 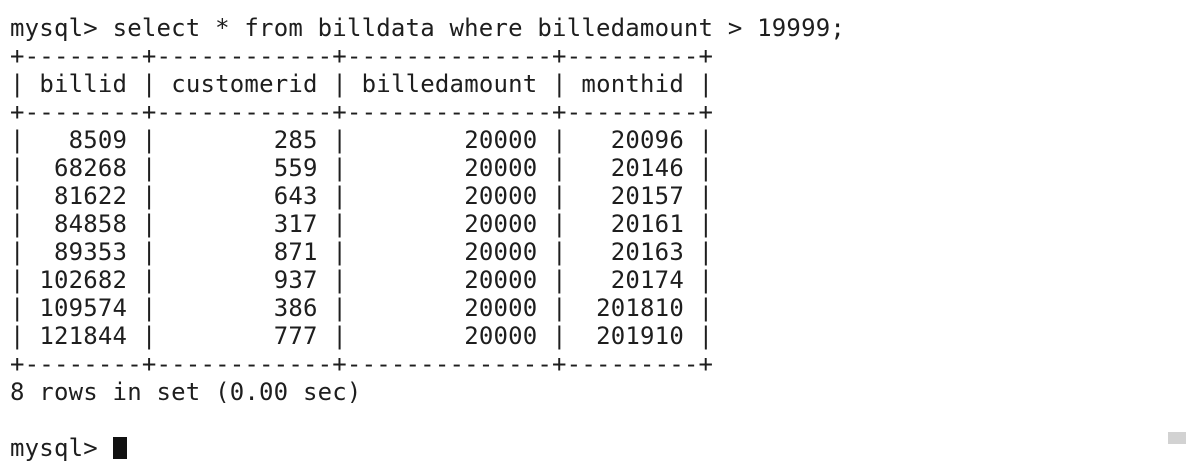 What do you see at coordinates (244, 252) in the screenshot?
I see `cell-customerid: 871` at bounding box center [244, 252].